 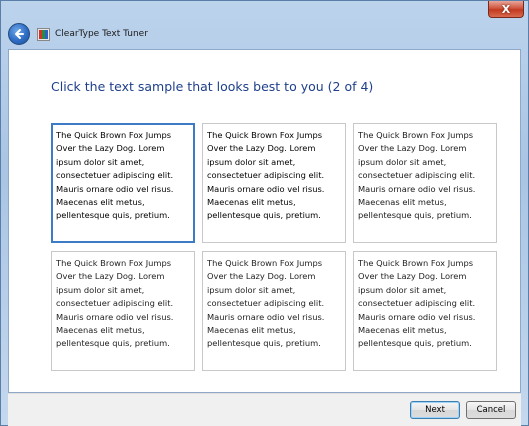 I want to click on close-button: X, so click(x=506, y=9).